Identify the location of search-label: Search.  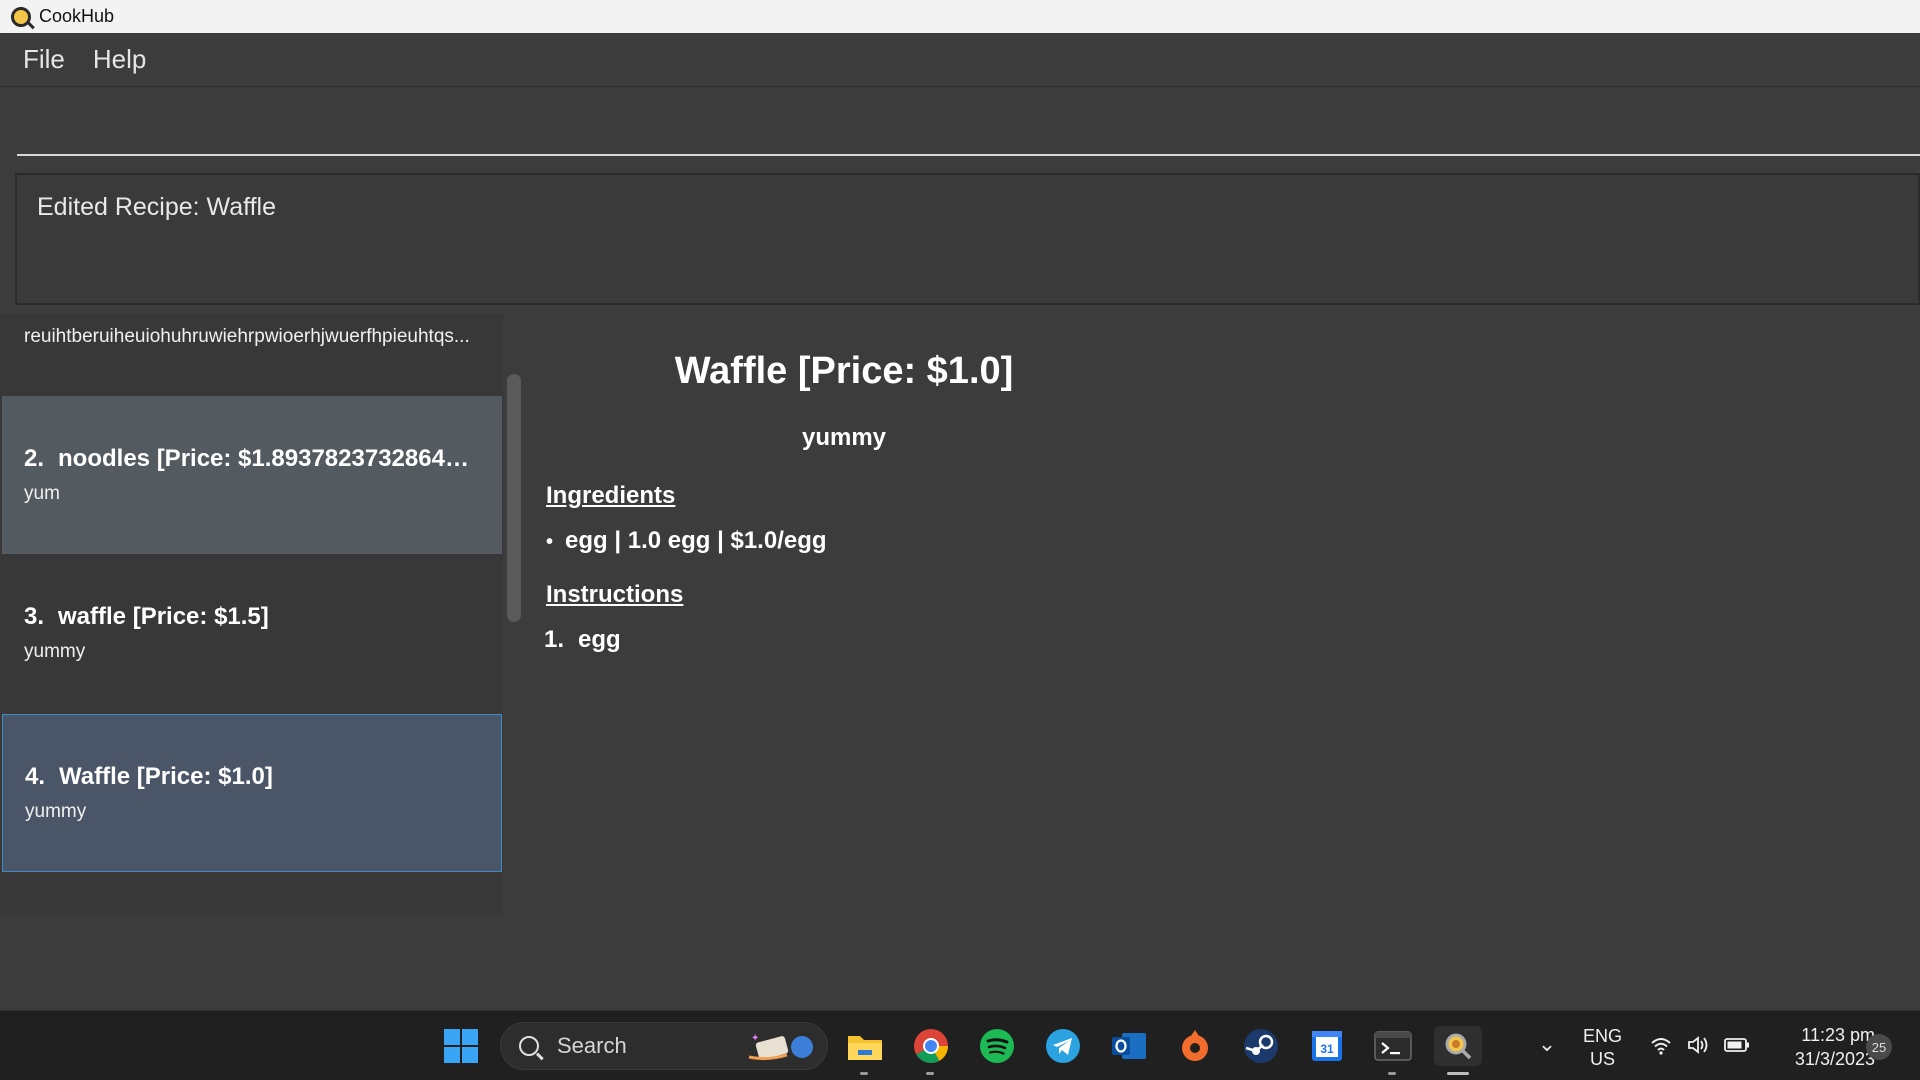
(592, 1045).